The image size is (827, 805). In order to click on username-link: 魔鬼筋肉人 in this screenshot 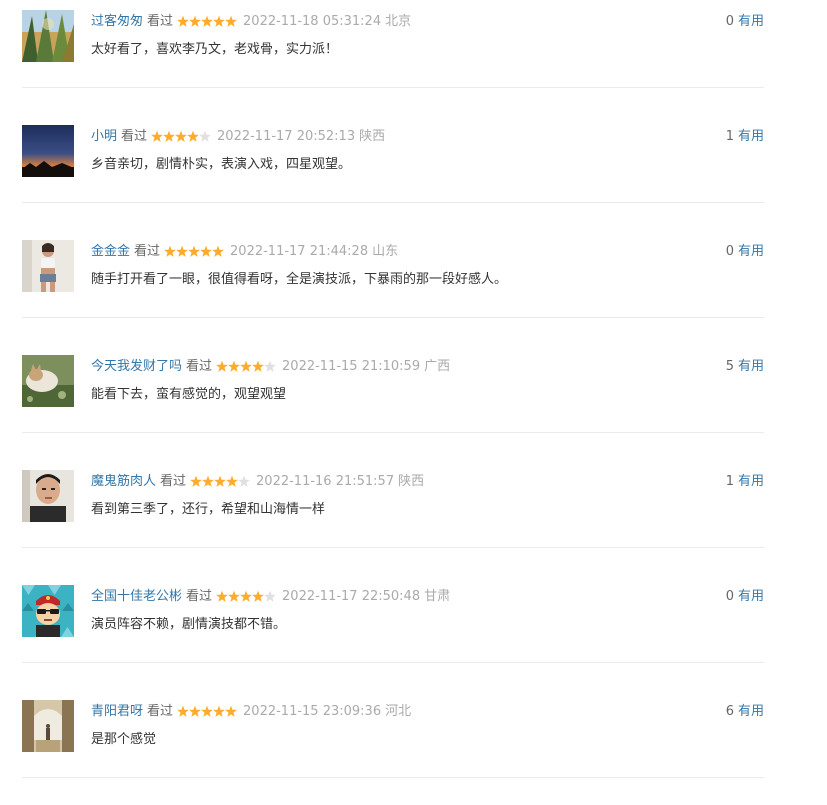, I will do `click(123, 481)`.